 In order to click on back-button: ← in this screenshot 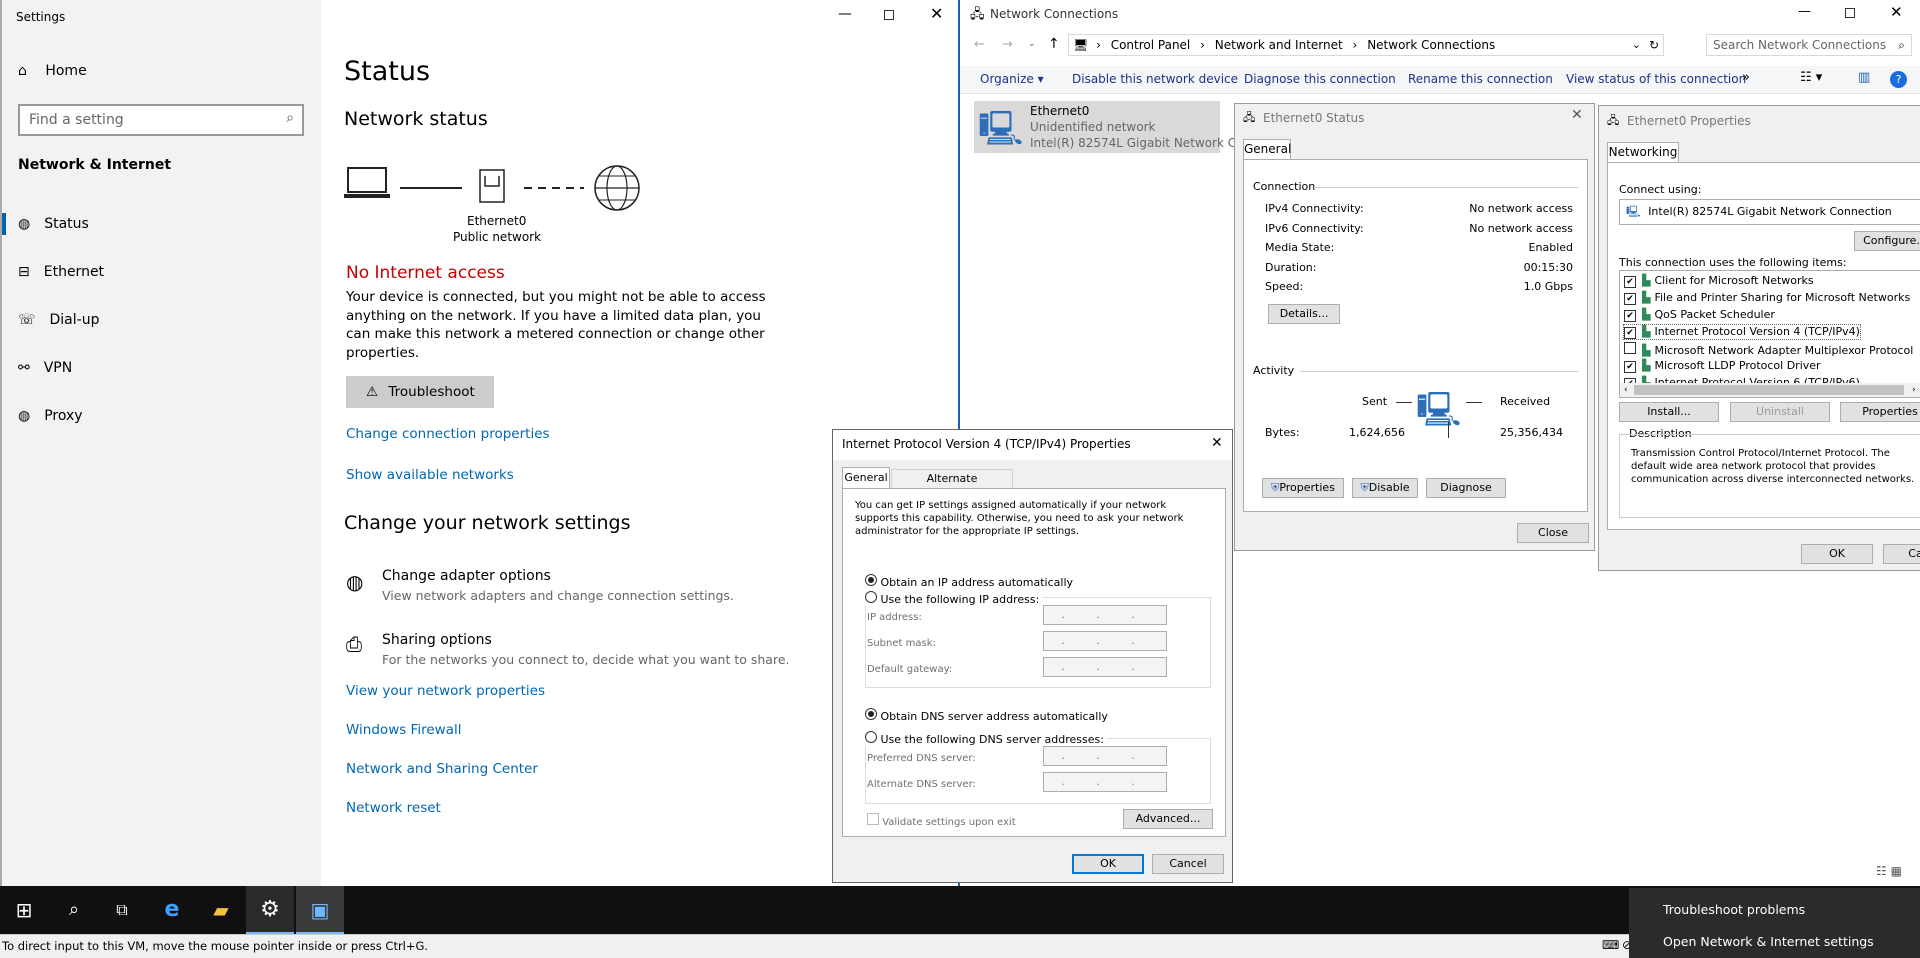, I will do `click(979, 44)`.